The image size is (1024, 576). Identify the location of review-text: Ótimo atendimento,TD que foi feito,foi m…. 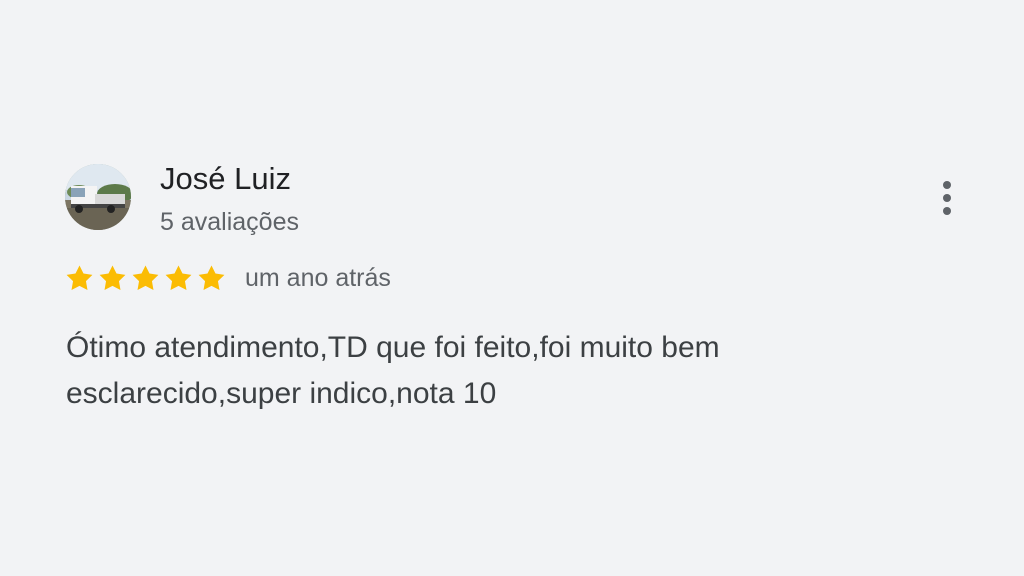
(393, 370).